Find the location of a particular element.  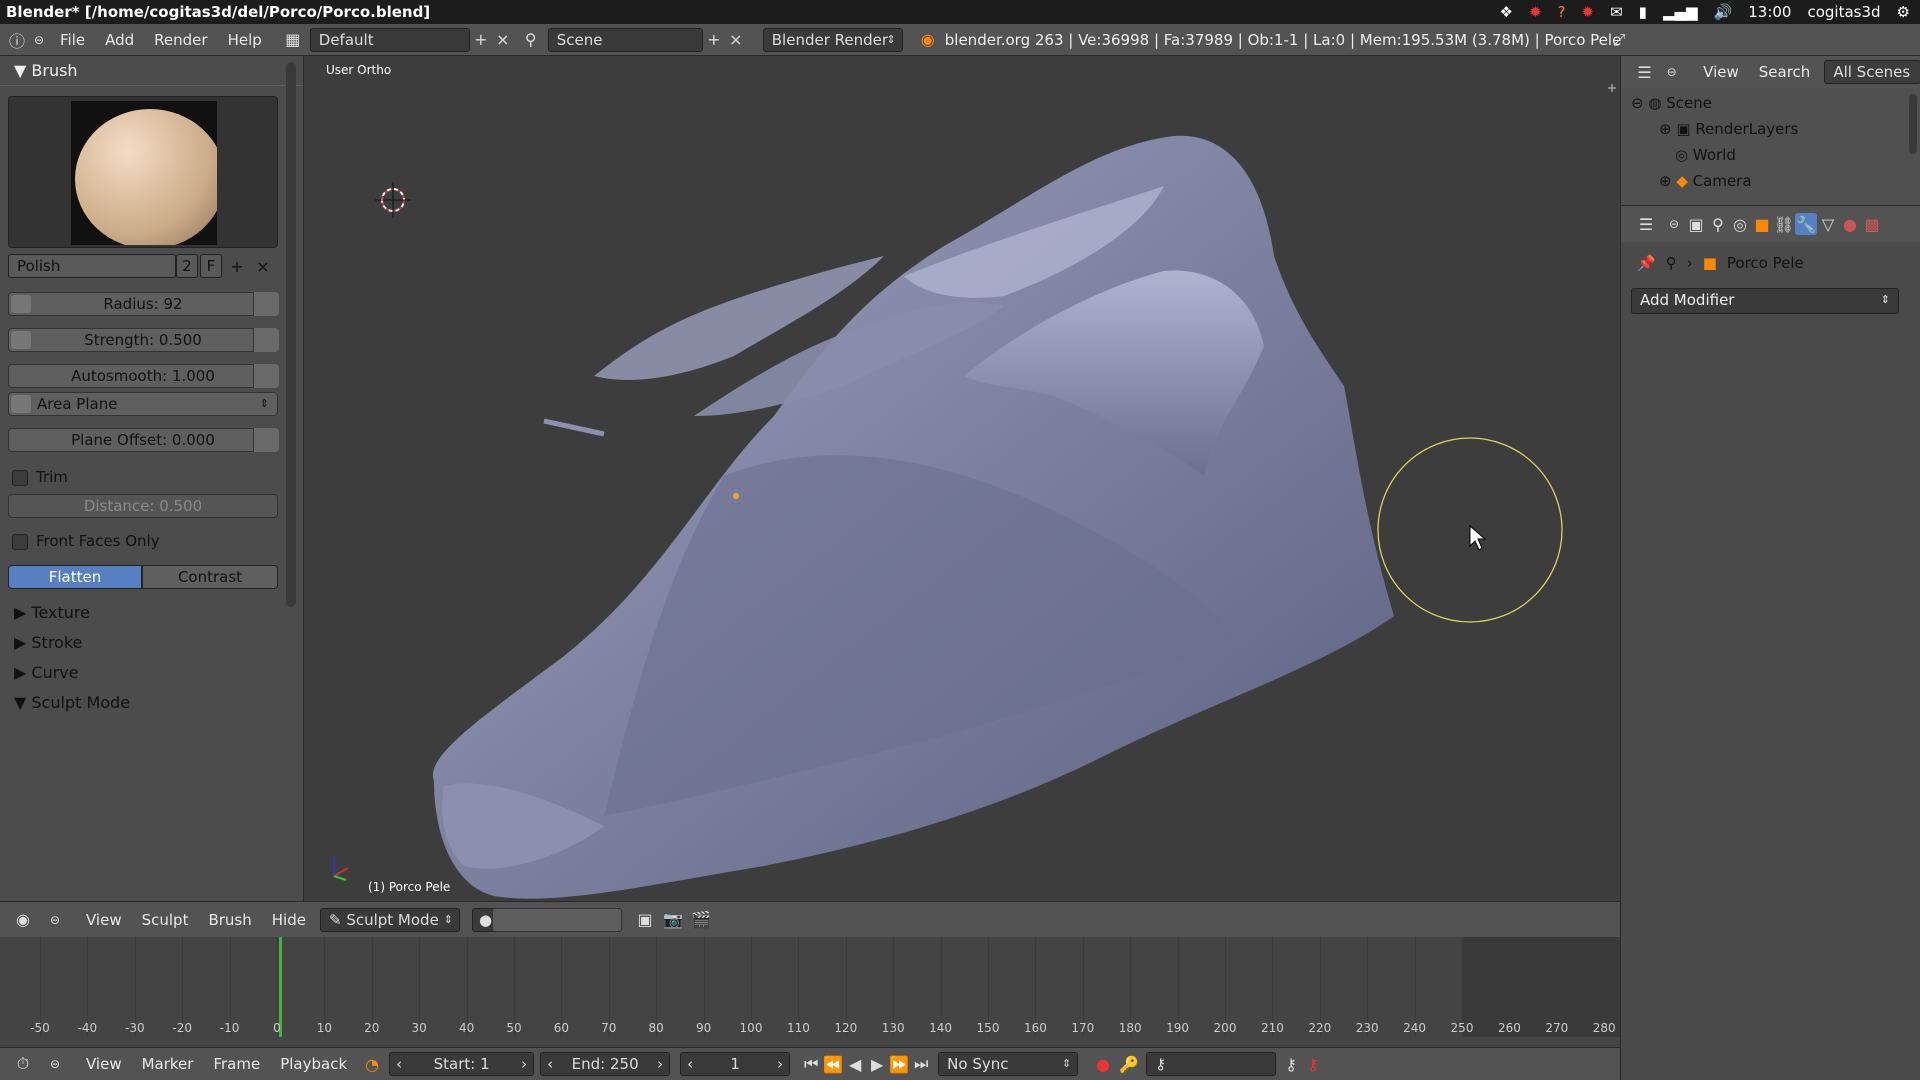

menu-add: Add is located at coordinates (119, 40).